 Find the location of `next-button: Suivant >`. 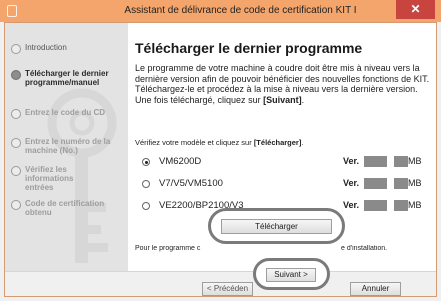

next-button: Suivant > is located at coordinates (291, 275).